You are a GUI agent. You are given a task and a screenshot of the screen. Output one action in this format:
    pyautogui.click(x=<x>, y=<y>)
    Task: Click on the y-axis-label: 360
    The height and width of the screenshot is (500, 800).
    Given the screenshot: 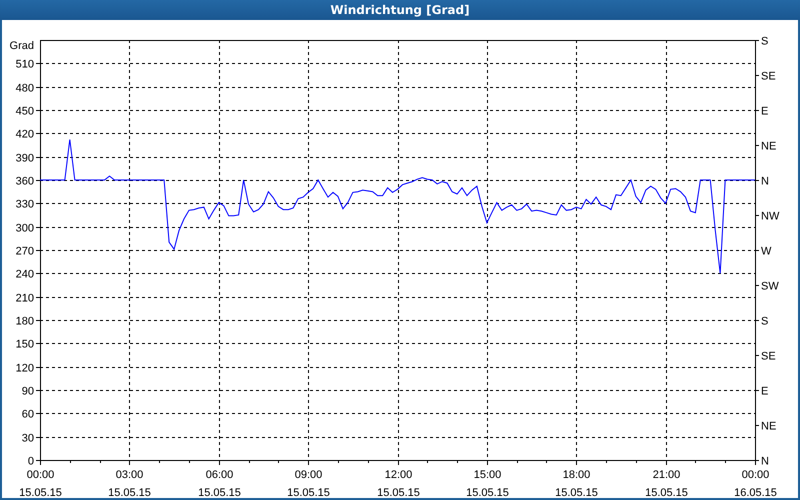 What is the action you would take?
    pyautogui.click(x=25, y=182)
    